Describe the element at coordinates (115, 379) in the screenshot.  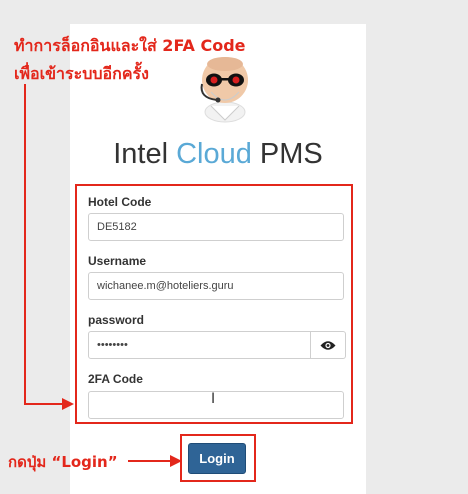
I see `twofa-label: 2FA Code` at that location.